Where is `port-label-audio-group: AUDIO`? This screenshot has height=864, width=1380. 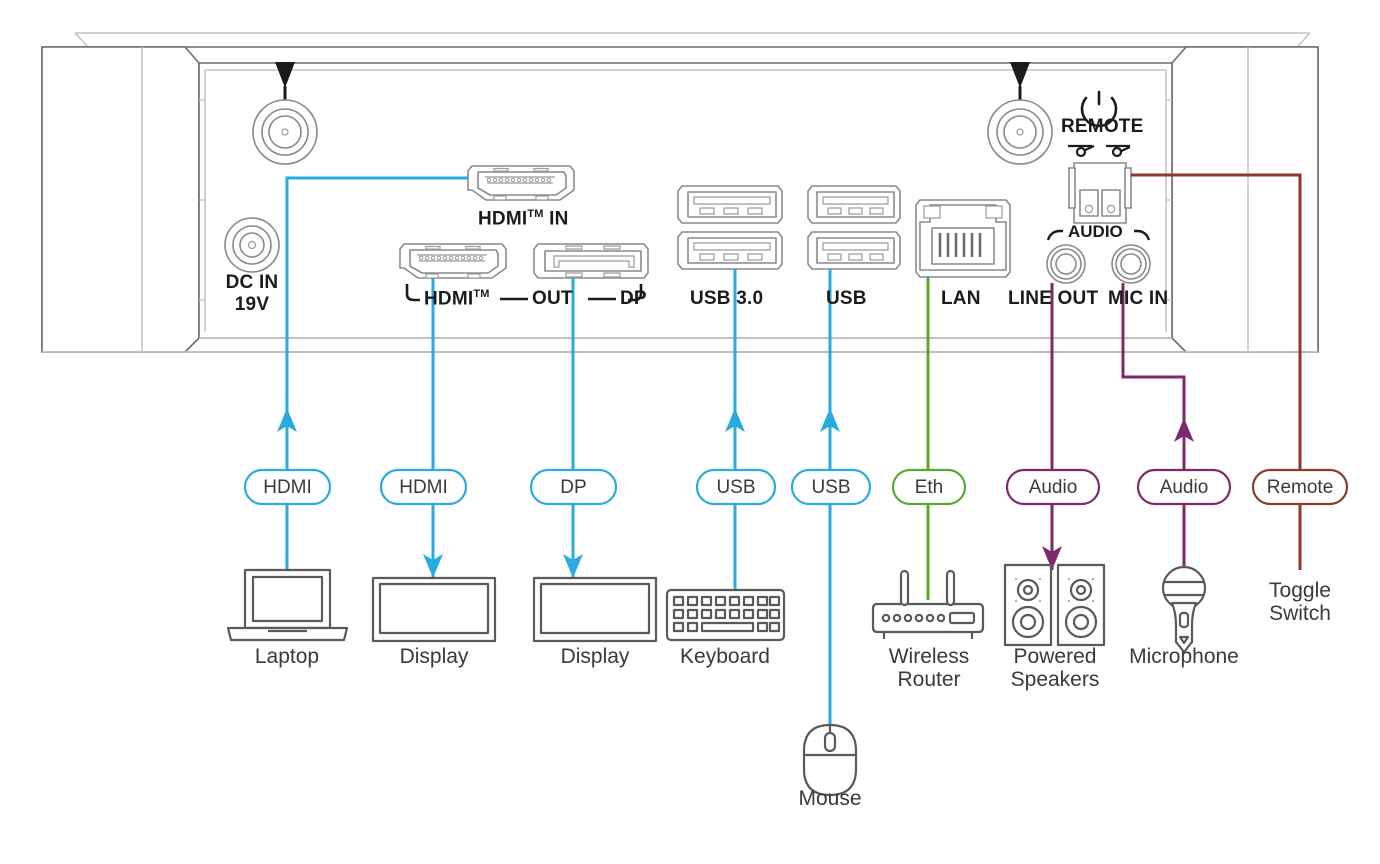
port-label-audio-group: AUDIO is located at coordinates (1095, 231).